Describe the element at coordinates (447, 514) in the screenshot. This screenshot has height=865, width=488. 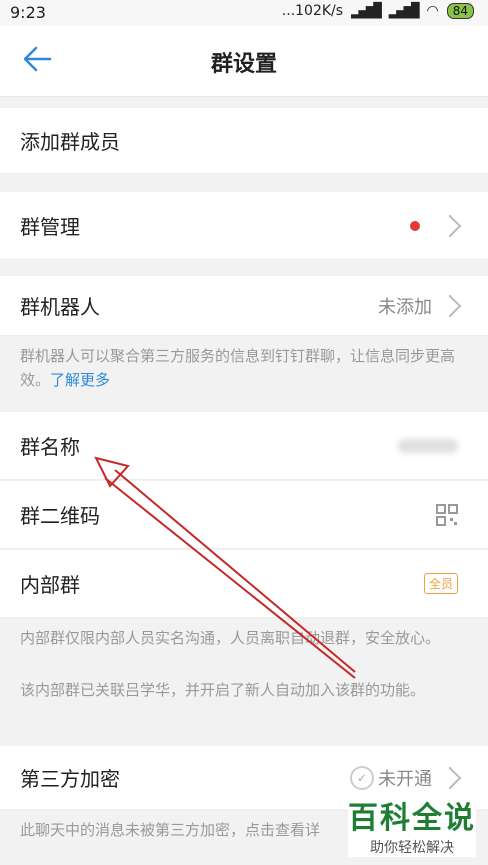
I see `qrcode-icon` at that location.